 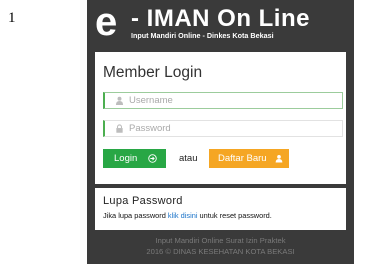 I want to click on forgot-heading: Lupa Password, so click(x=143, y=201).